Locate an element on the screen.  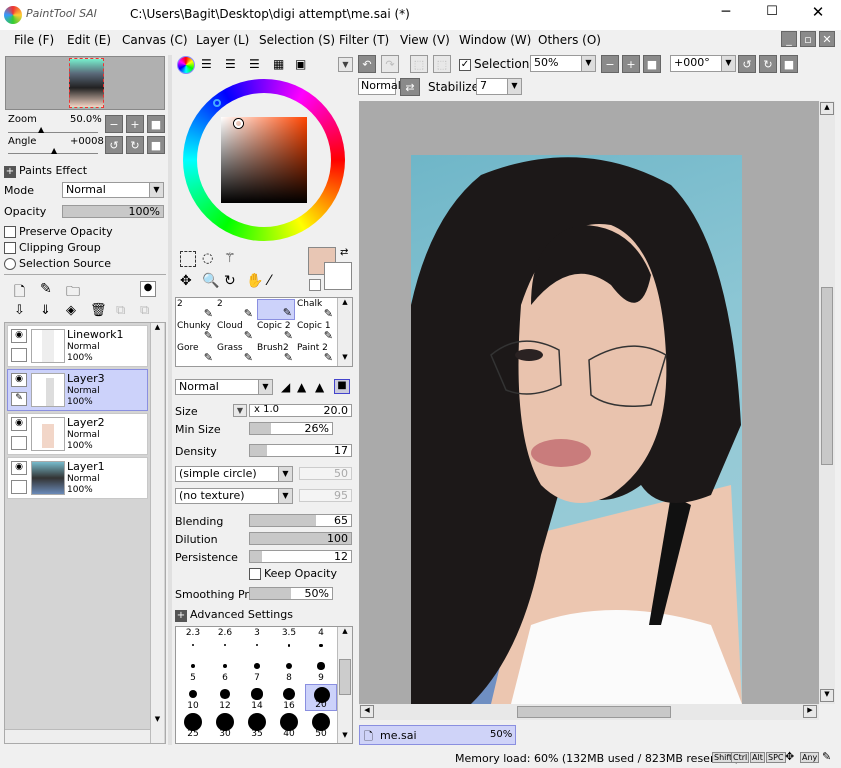
brush-size-preset: 2.6 is located at coordinates (225, 641).